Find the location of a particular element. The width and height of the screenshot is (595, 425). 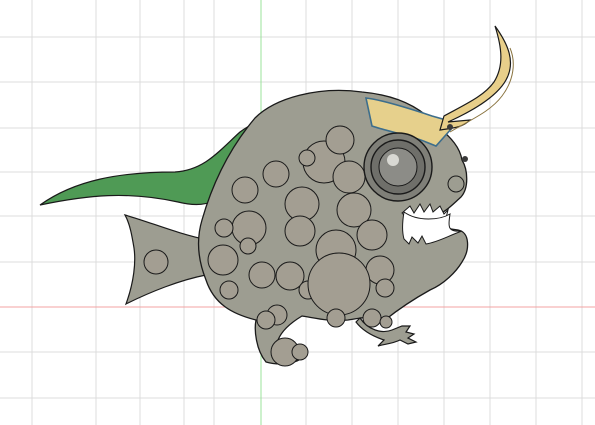

eyeball is located at coordinates (398, 167).